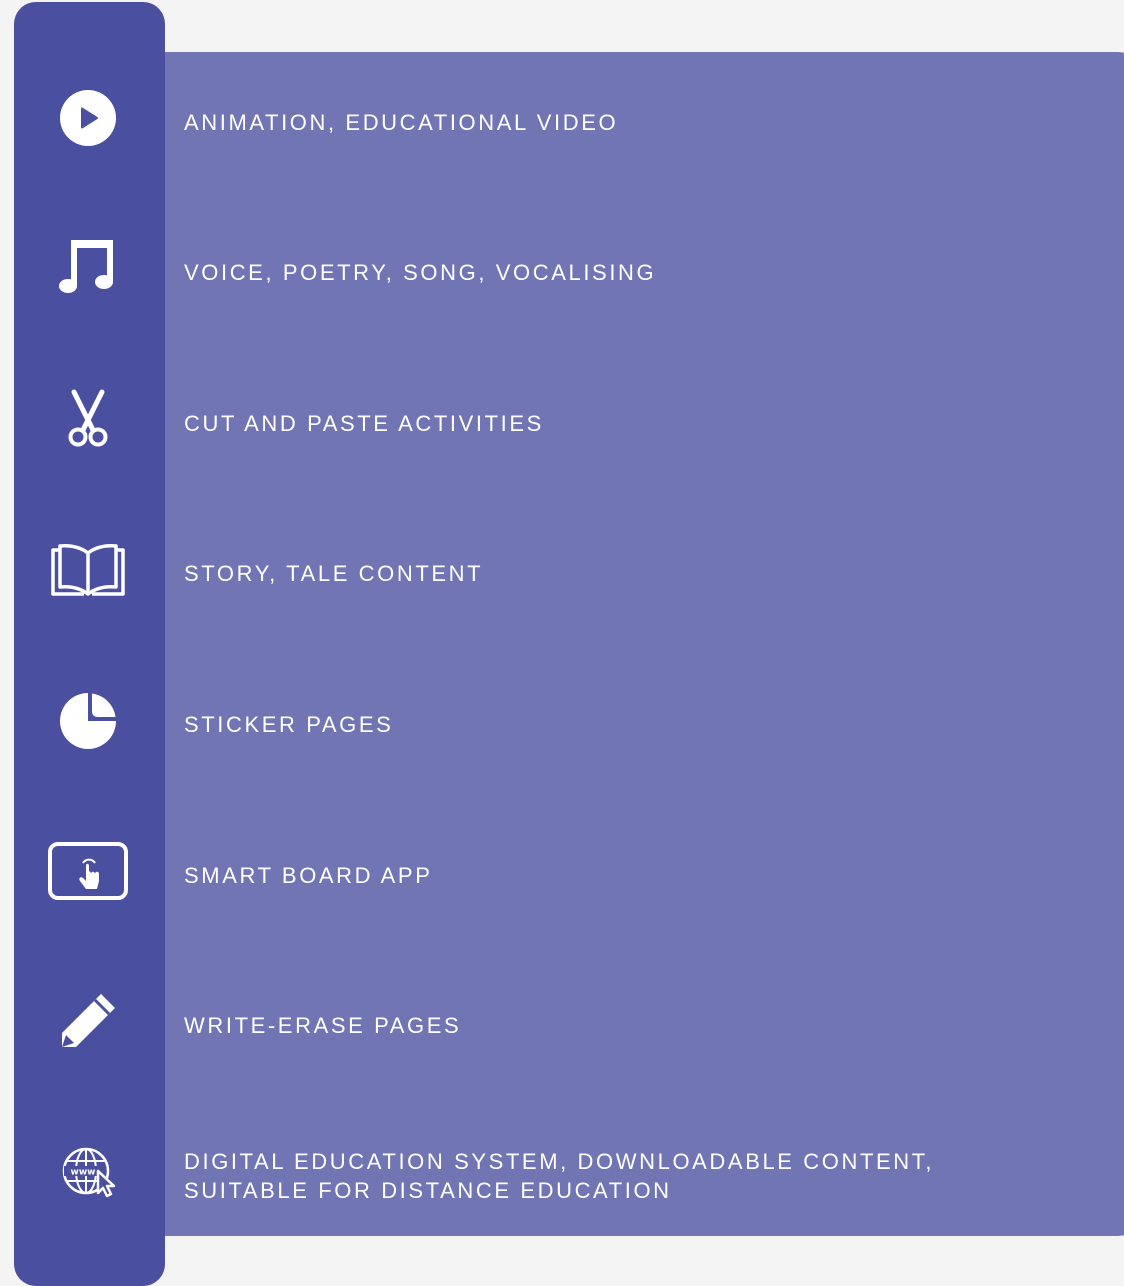  Describe the element at coordinates (83, 1173) in the screenshot. I see `svg-text: www` at that location.